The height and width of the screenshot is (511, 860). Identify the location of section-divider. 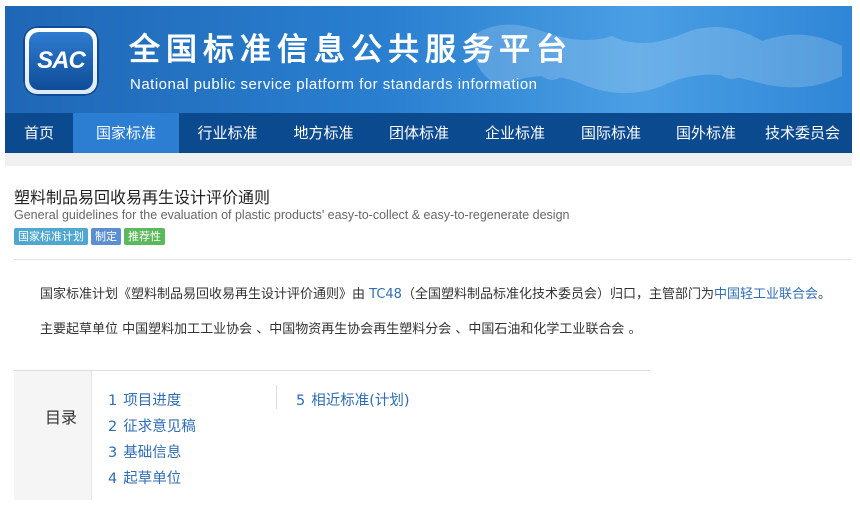
(433, 259).